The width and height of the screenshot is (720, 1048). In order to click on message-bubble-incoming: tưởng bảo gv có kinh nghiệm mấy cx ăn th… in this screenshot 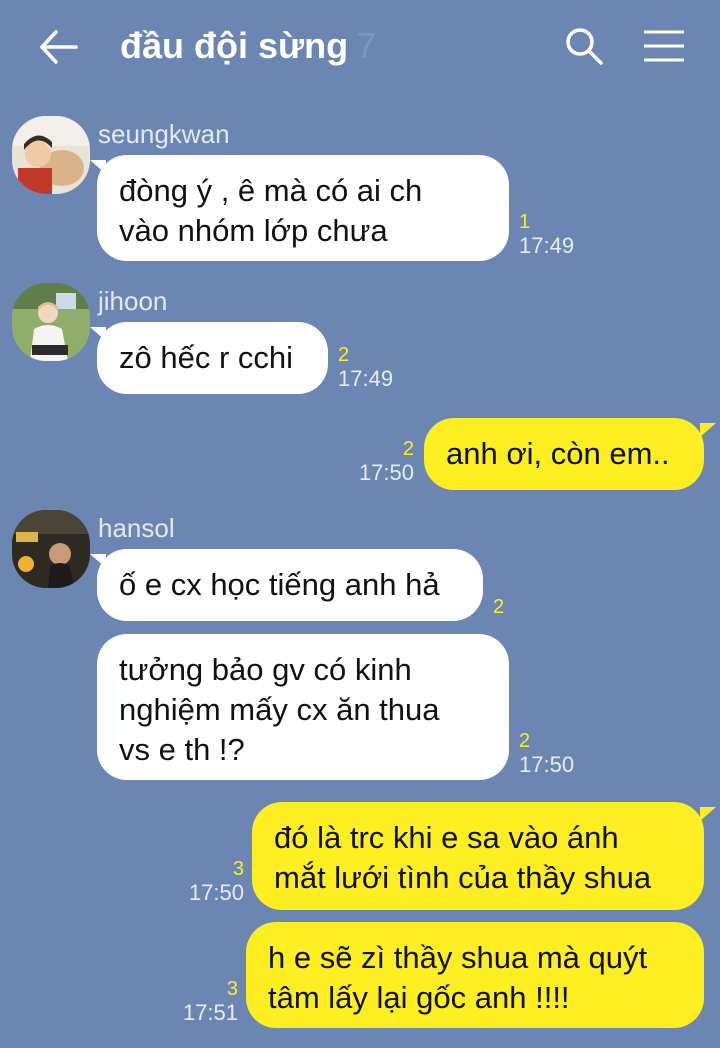, I will do `click(303, 707)`.